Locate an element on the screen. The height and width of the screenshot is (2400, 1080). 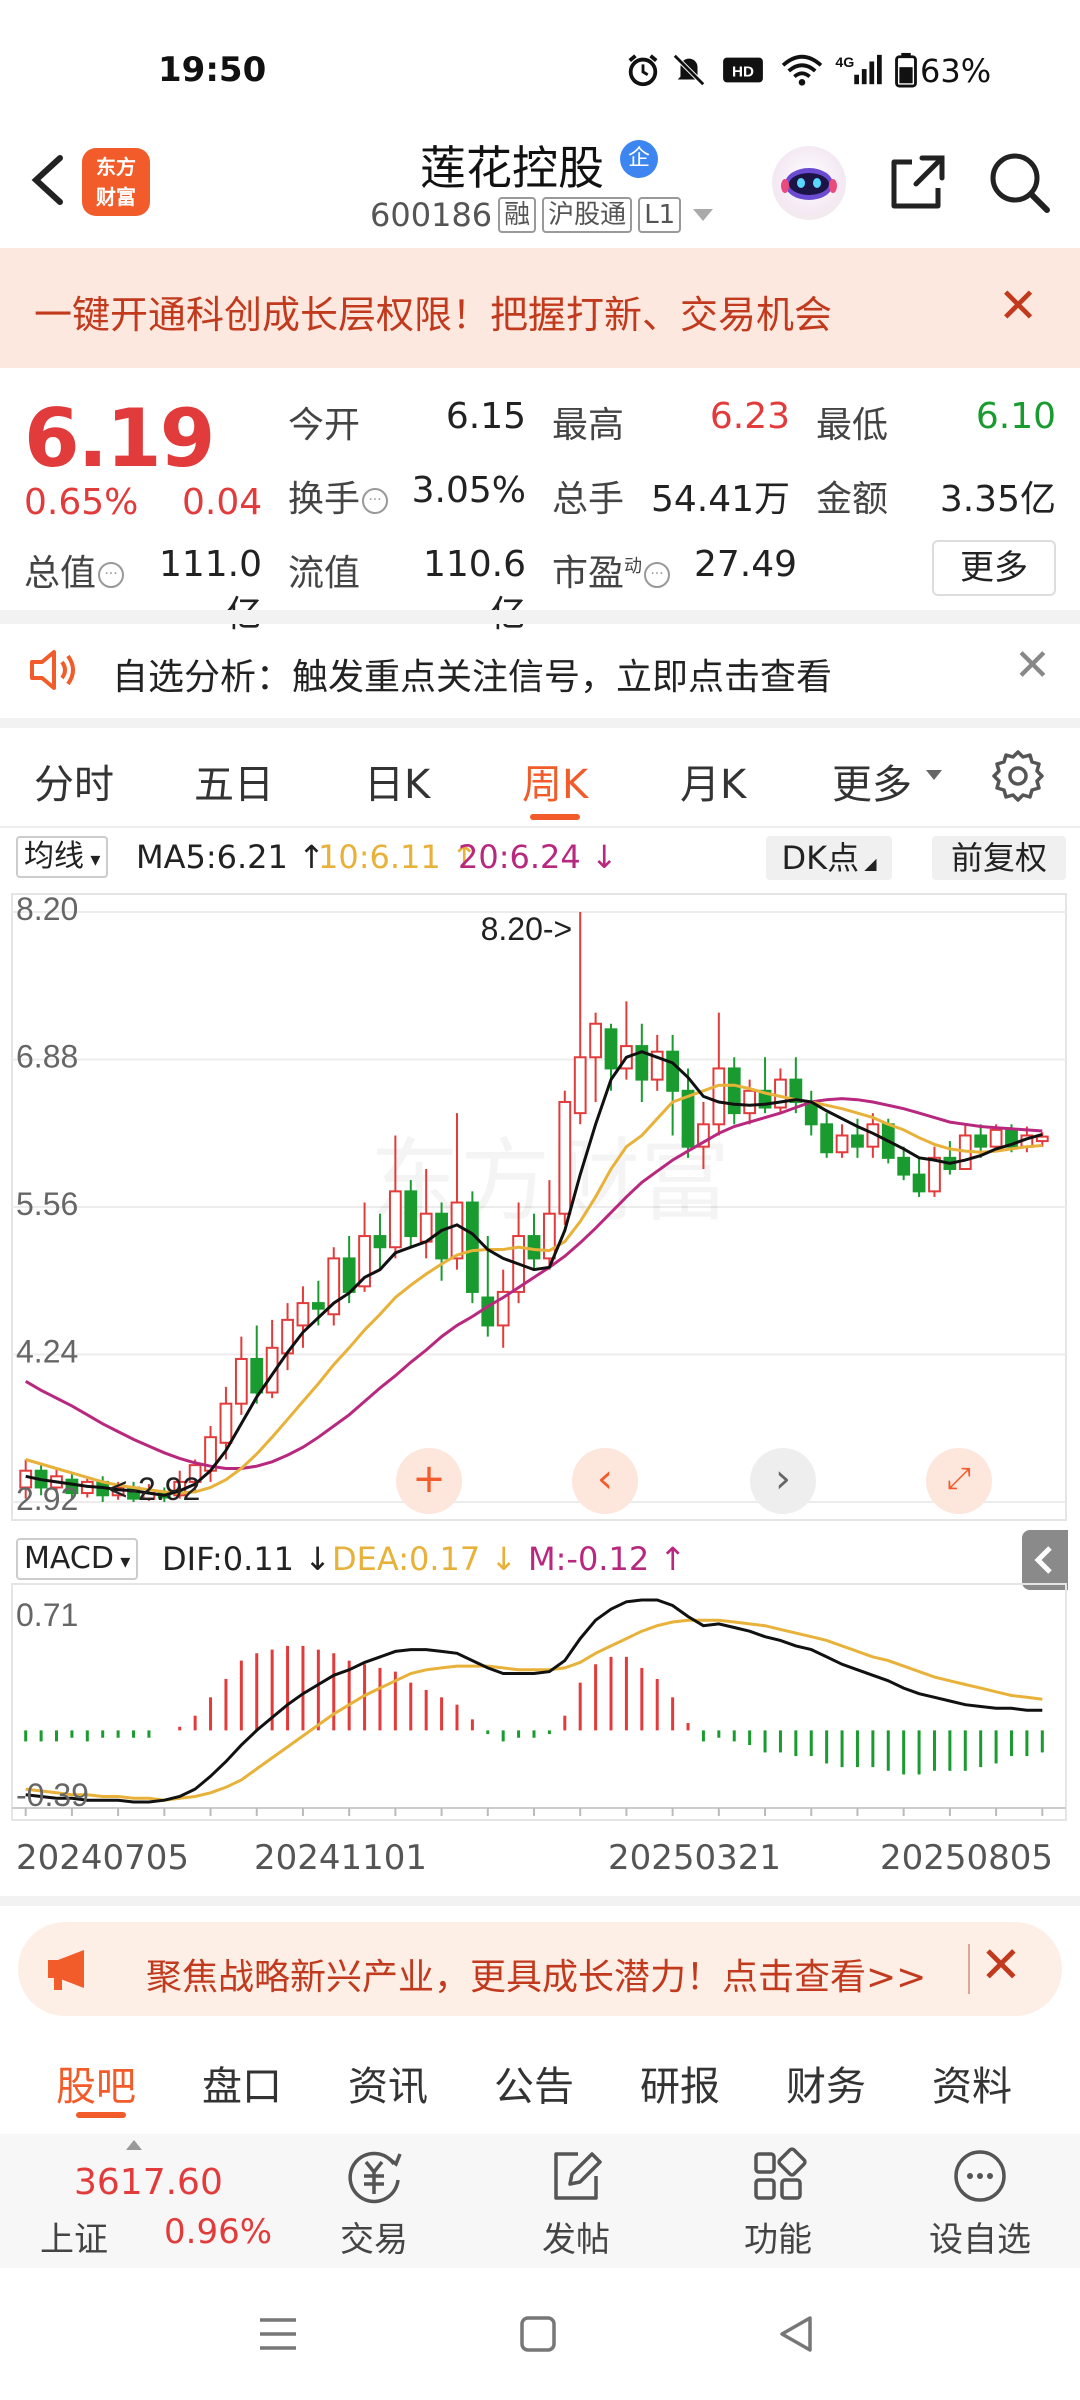
megaphone-icon is located at coordinates (66, 1970).